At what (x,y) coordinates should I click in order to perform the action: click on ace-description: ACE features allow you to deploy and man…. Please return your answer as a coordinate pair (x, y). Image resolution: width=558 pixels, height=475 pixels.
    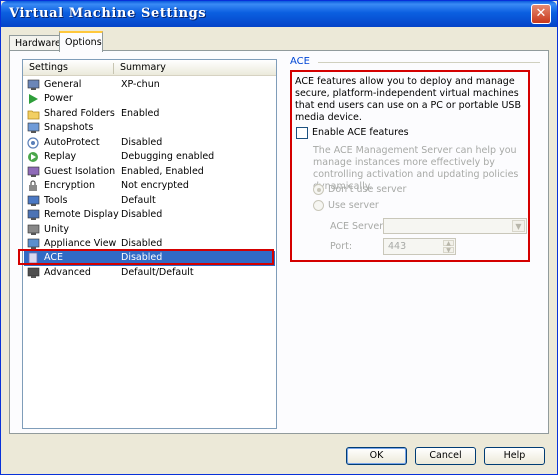
    Looking at the image, I should click on (408, 99).